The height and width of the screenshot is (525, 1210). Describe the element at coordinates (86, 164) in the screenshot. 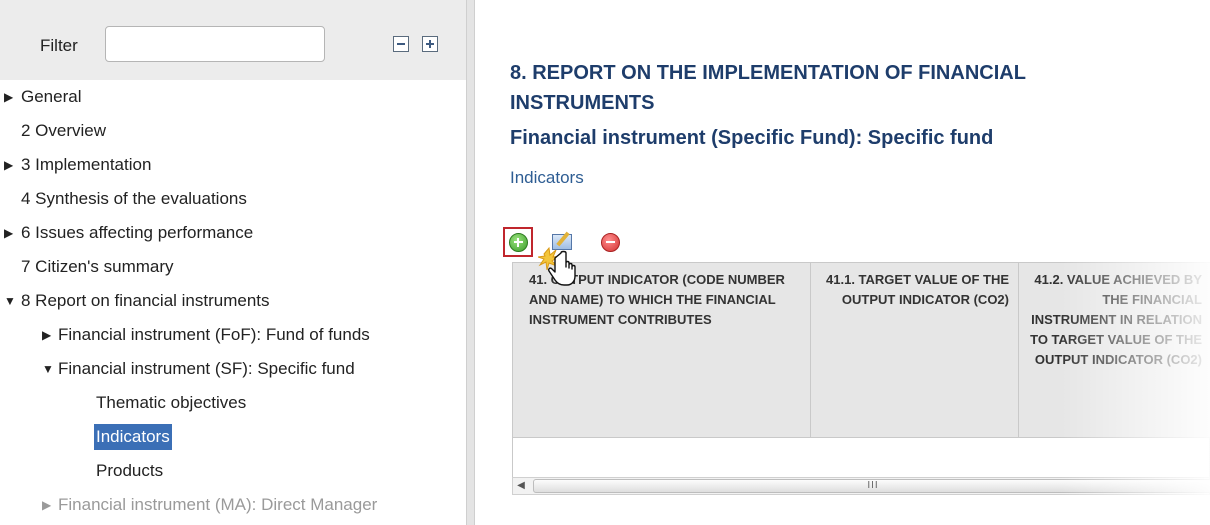

I see `tree-item-label: 3 Implementation` at that location.